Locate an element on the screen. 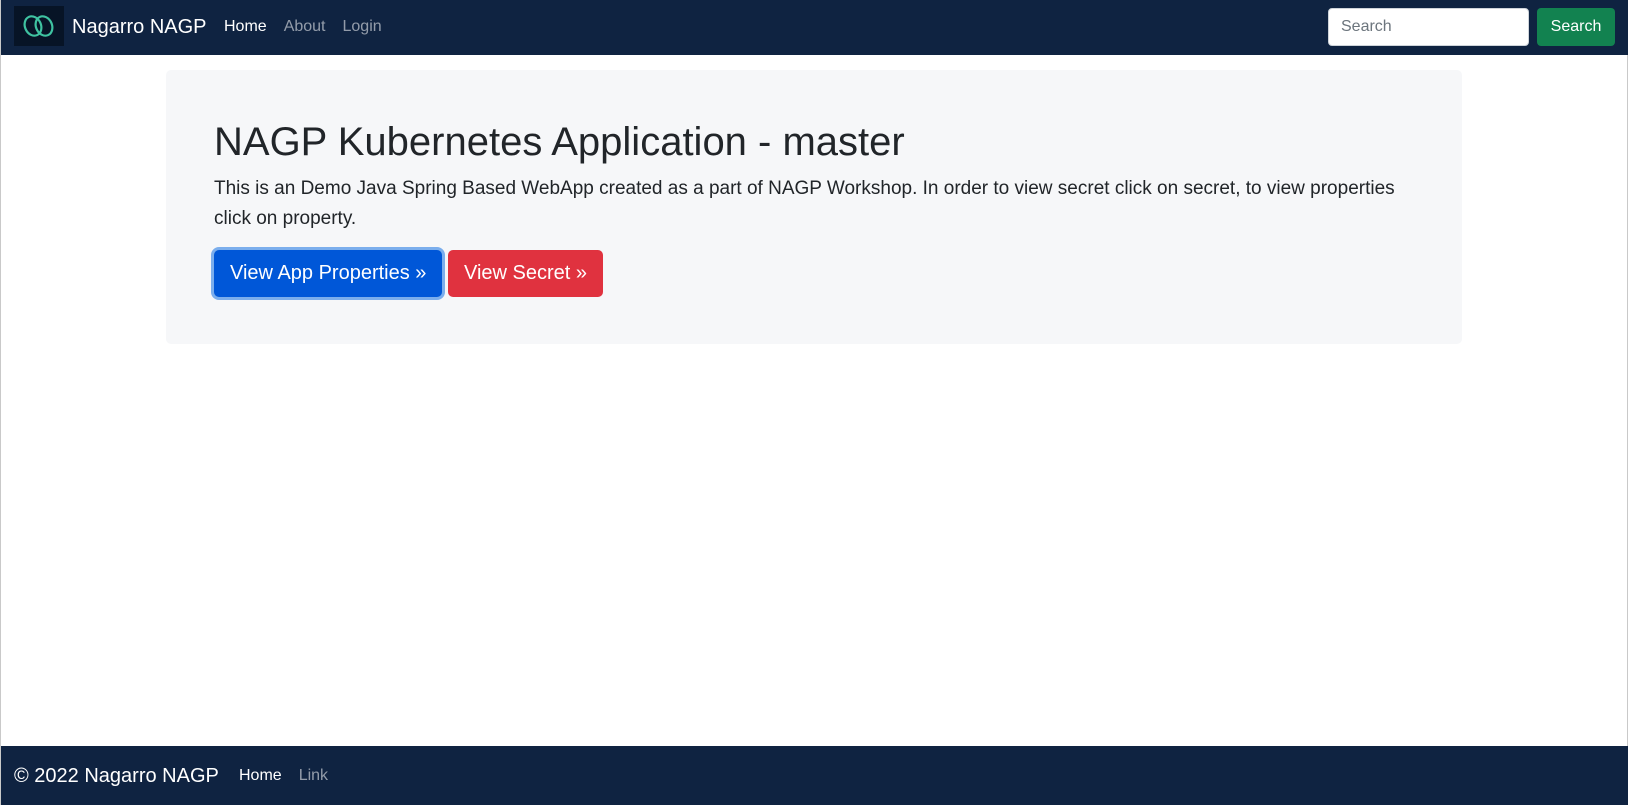 The width and height of the screenshot is (1628, 805). nav-link-home: Home is located at coordinates (245, 27).